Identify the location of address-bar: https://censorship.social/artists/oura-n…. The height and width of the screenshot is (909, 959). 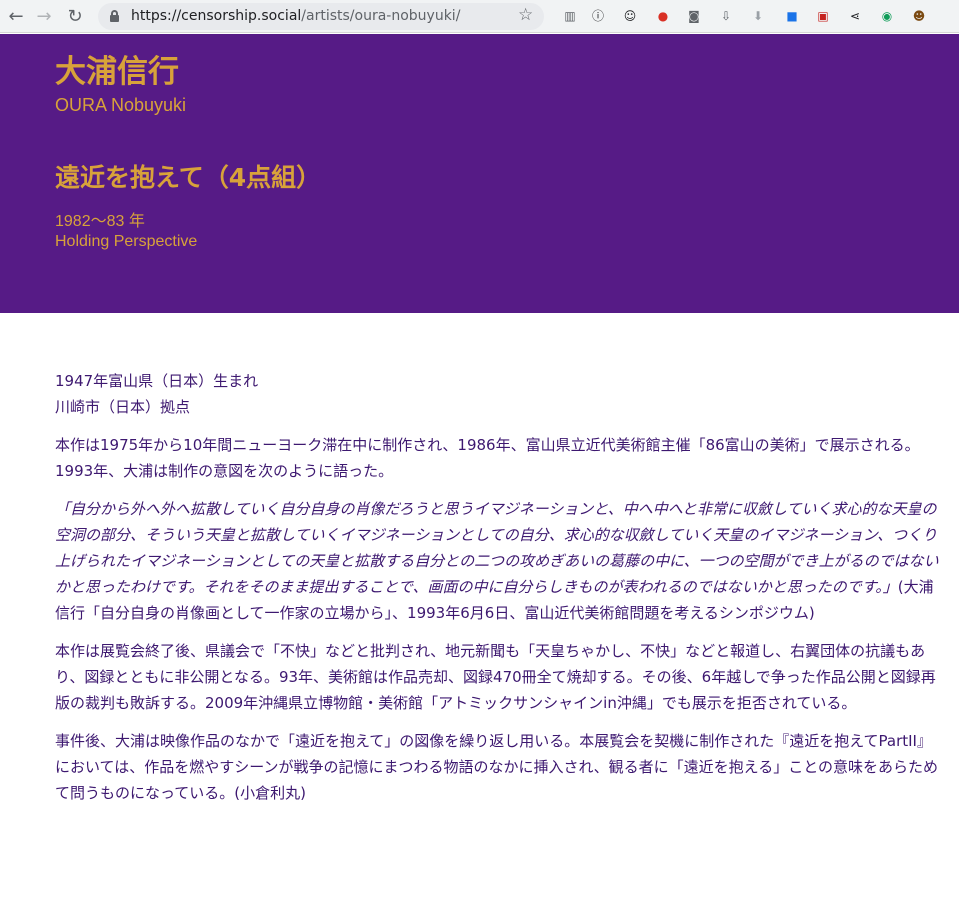
(321, 16).